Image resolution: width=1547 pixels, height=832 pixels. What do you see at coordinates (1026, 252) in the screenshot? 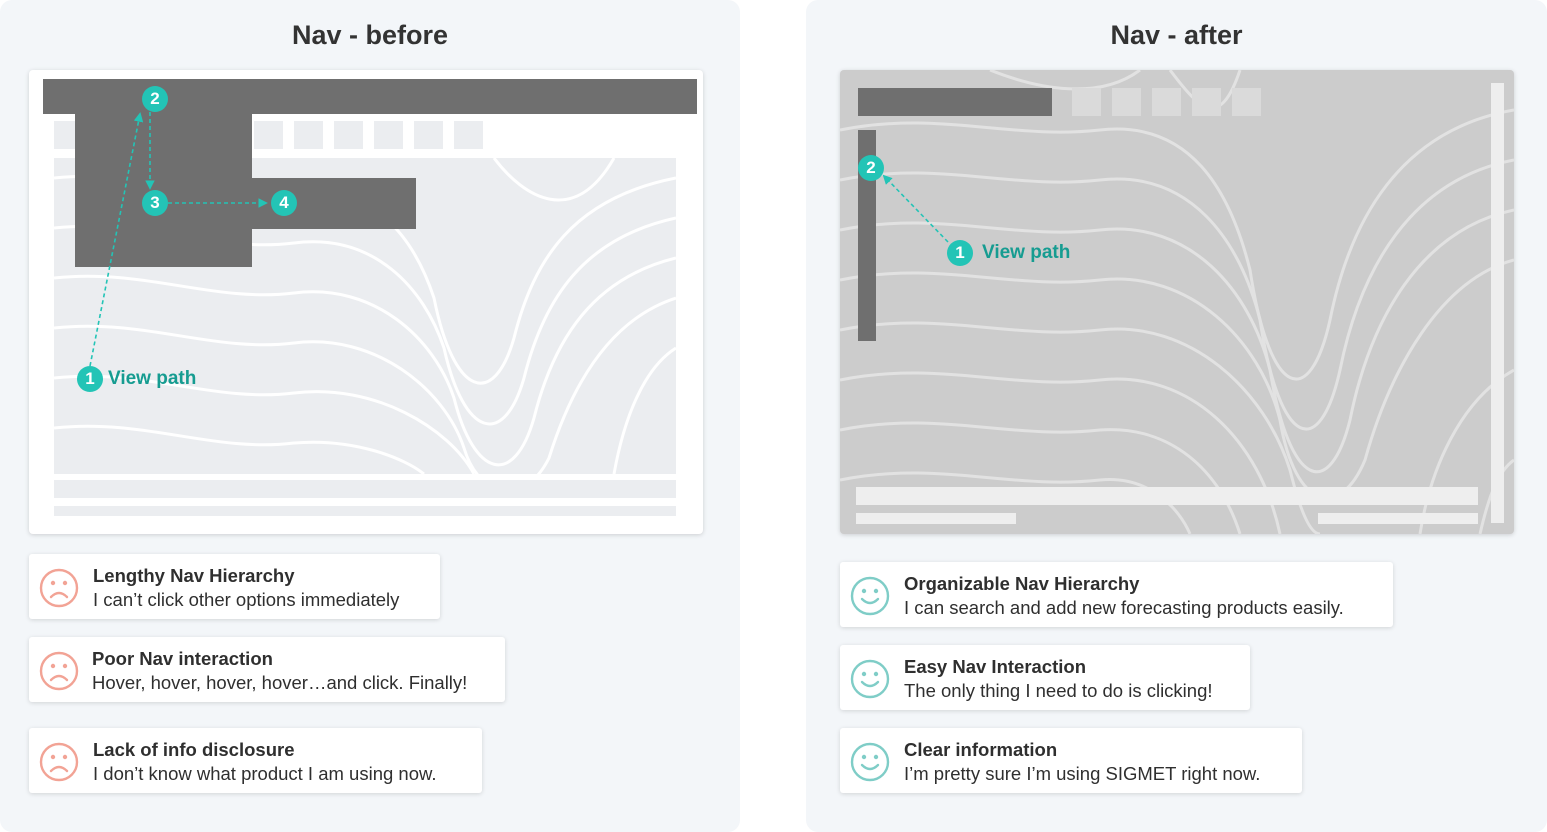
I see `after-view-path-label: View path` at bounding box center [1026, 252].